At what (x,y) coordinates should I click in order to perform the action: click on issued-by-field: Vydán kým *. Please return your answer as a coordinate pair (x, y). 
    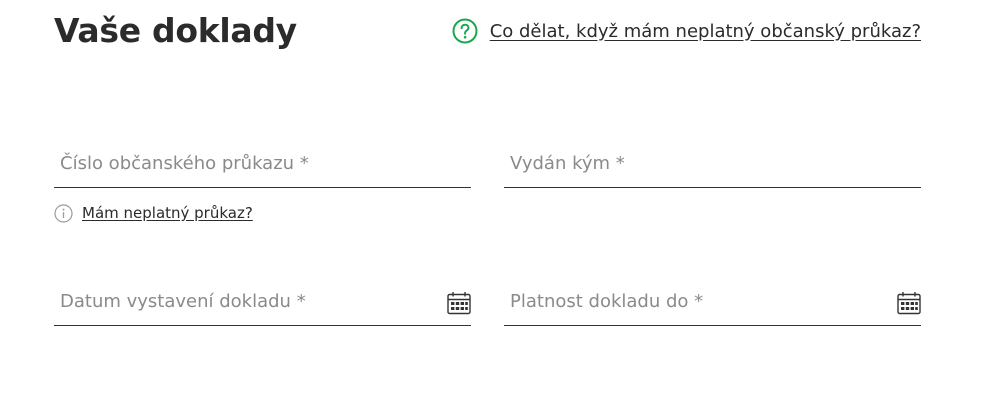
    Looking at the image, I should click on (712, 163).